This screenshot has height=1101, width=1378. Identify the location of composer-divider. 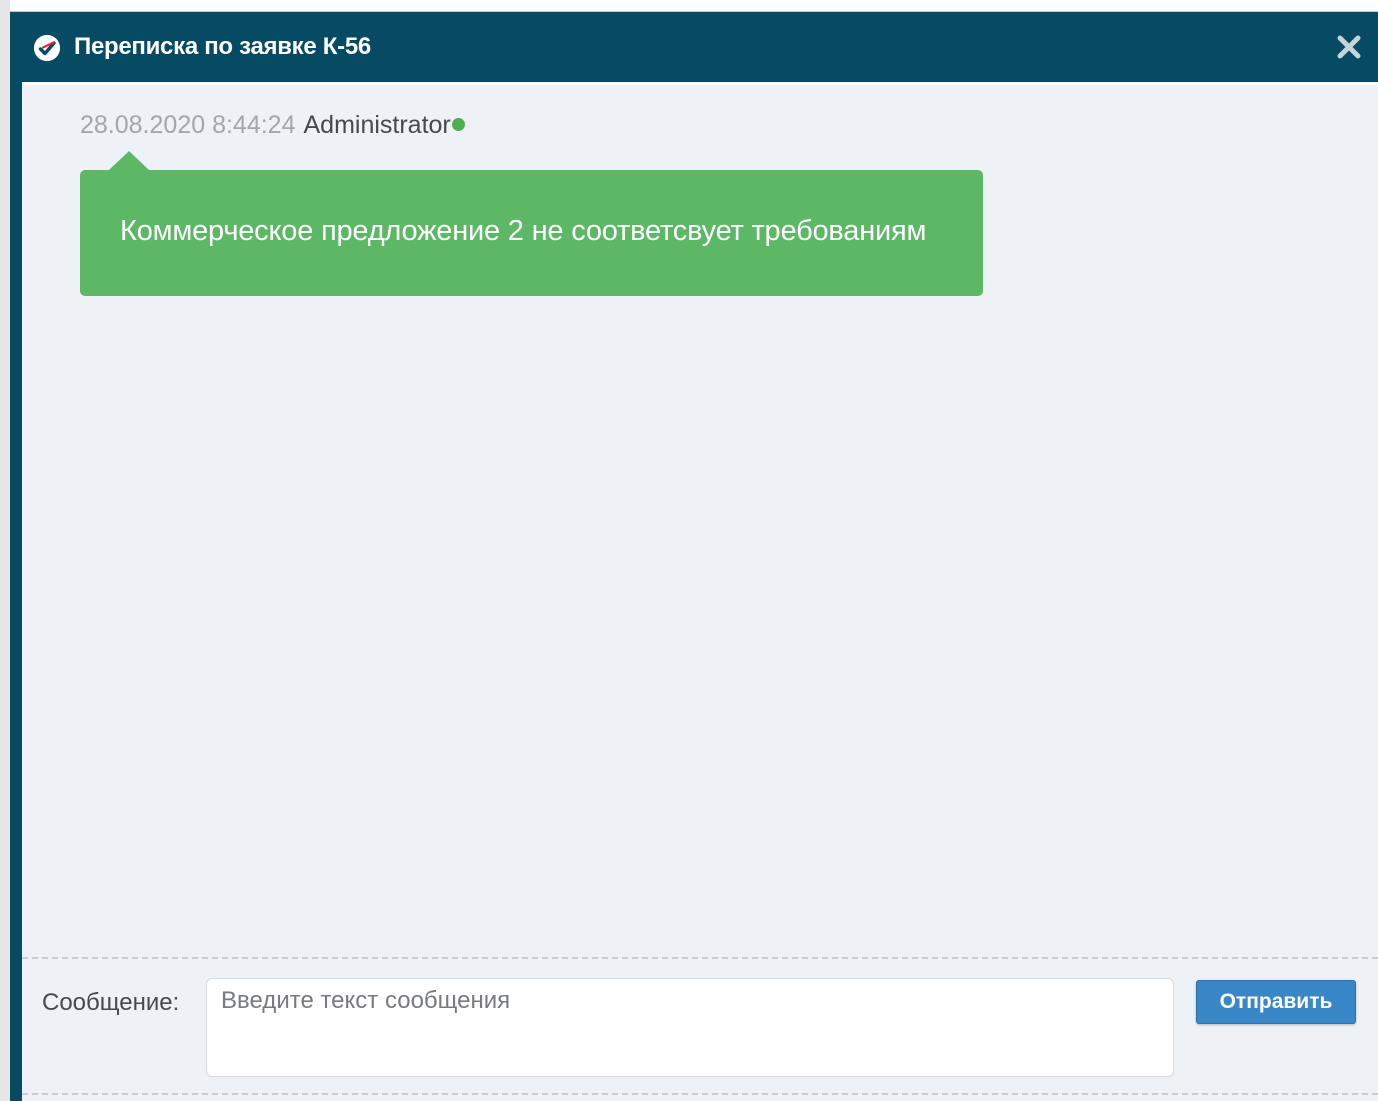
(700, 958).